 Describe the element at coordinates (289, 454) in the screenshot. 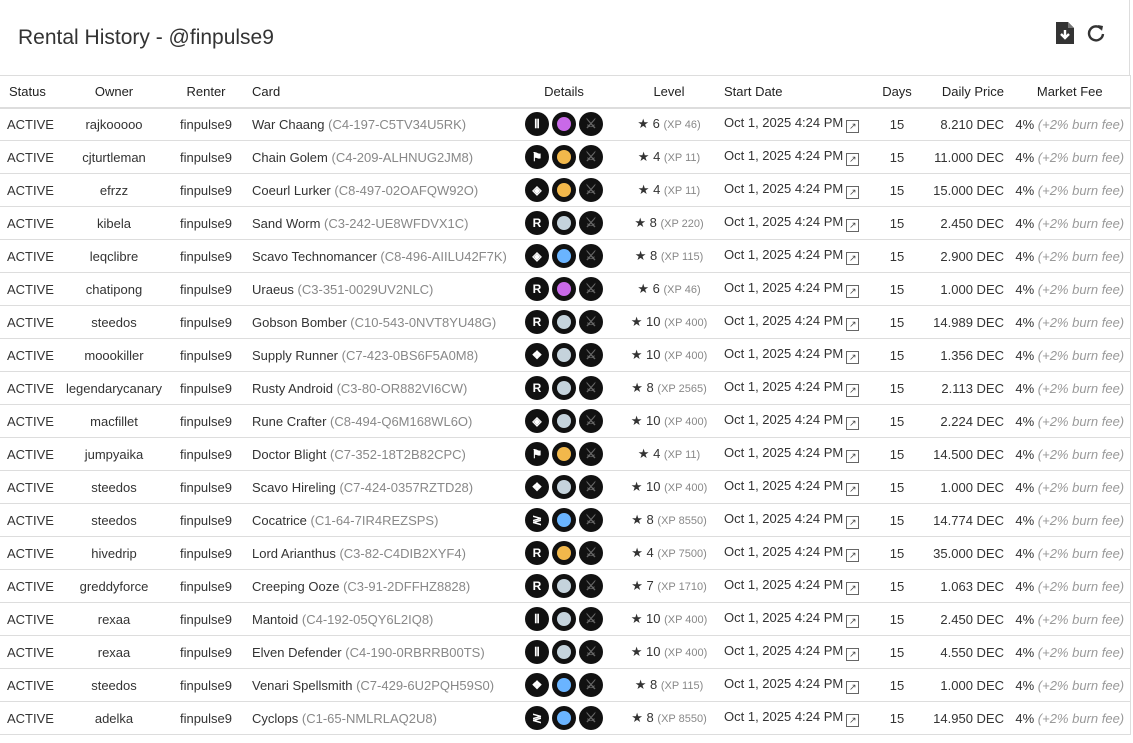

I see `card-name: Doctor Blight` at that location.